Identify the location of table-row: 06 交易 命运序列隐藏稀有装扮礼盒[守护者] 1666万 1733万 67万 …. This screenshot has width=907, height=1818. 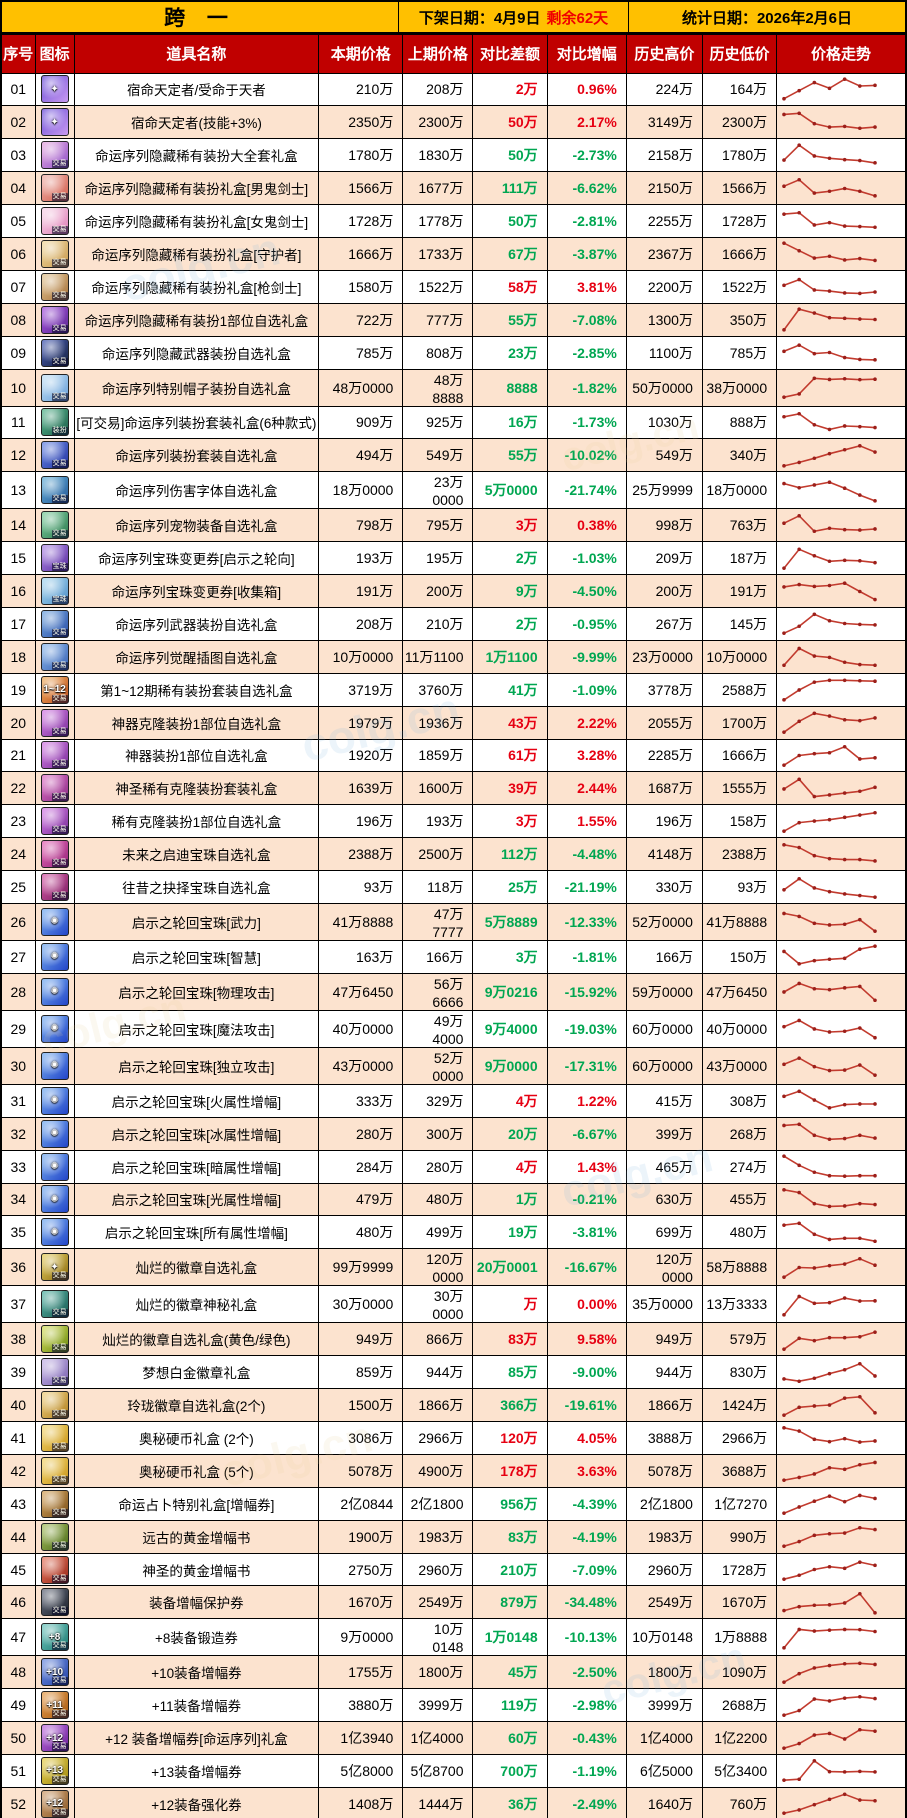
(453, 253).